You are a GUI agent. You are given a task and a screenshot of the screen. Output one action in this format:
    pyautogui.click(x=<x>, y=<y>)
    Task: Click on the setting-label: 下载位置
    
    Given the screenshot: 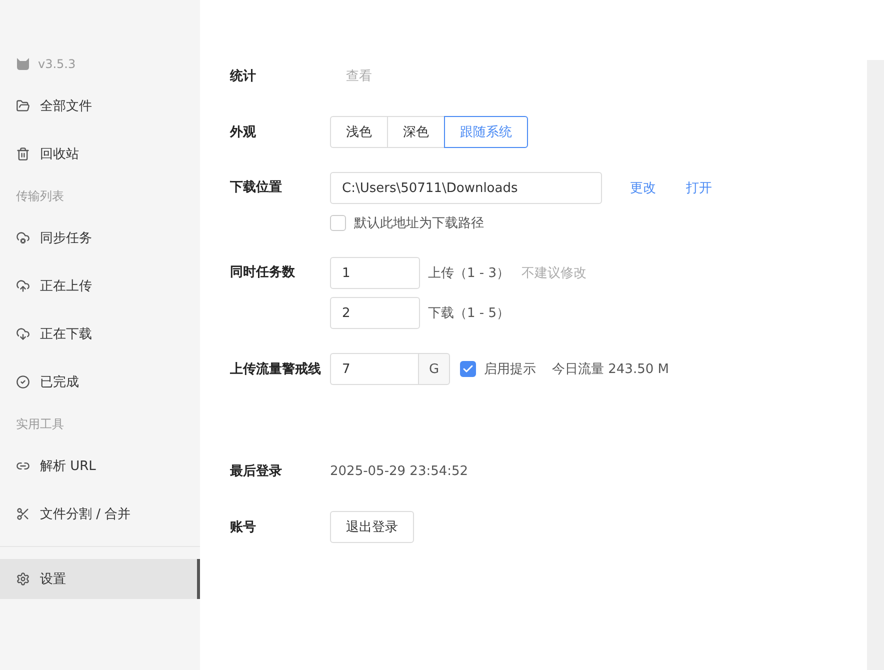 What is the action you would take?
    pyautogui.click(x=256, y=188)
    